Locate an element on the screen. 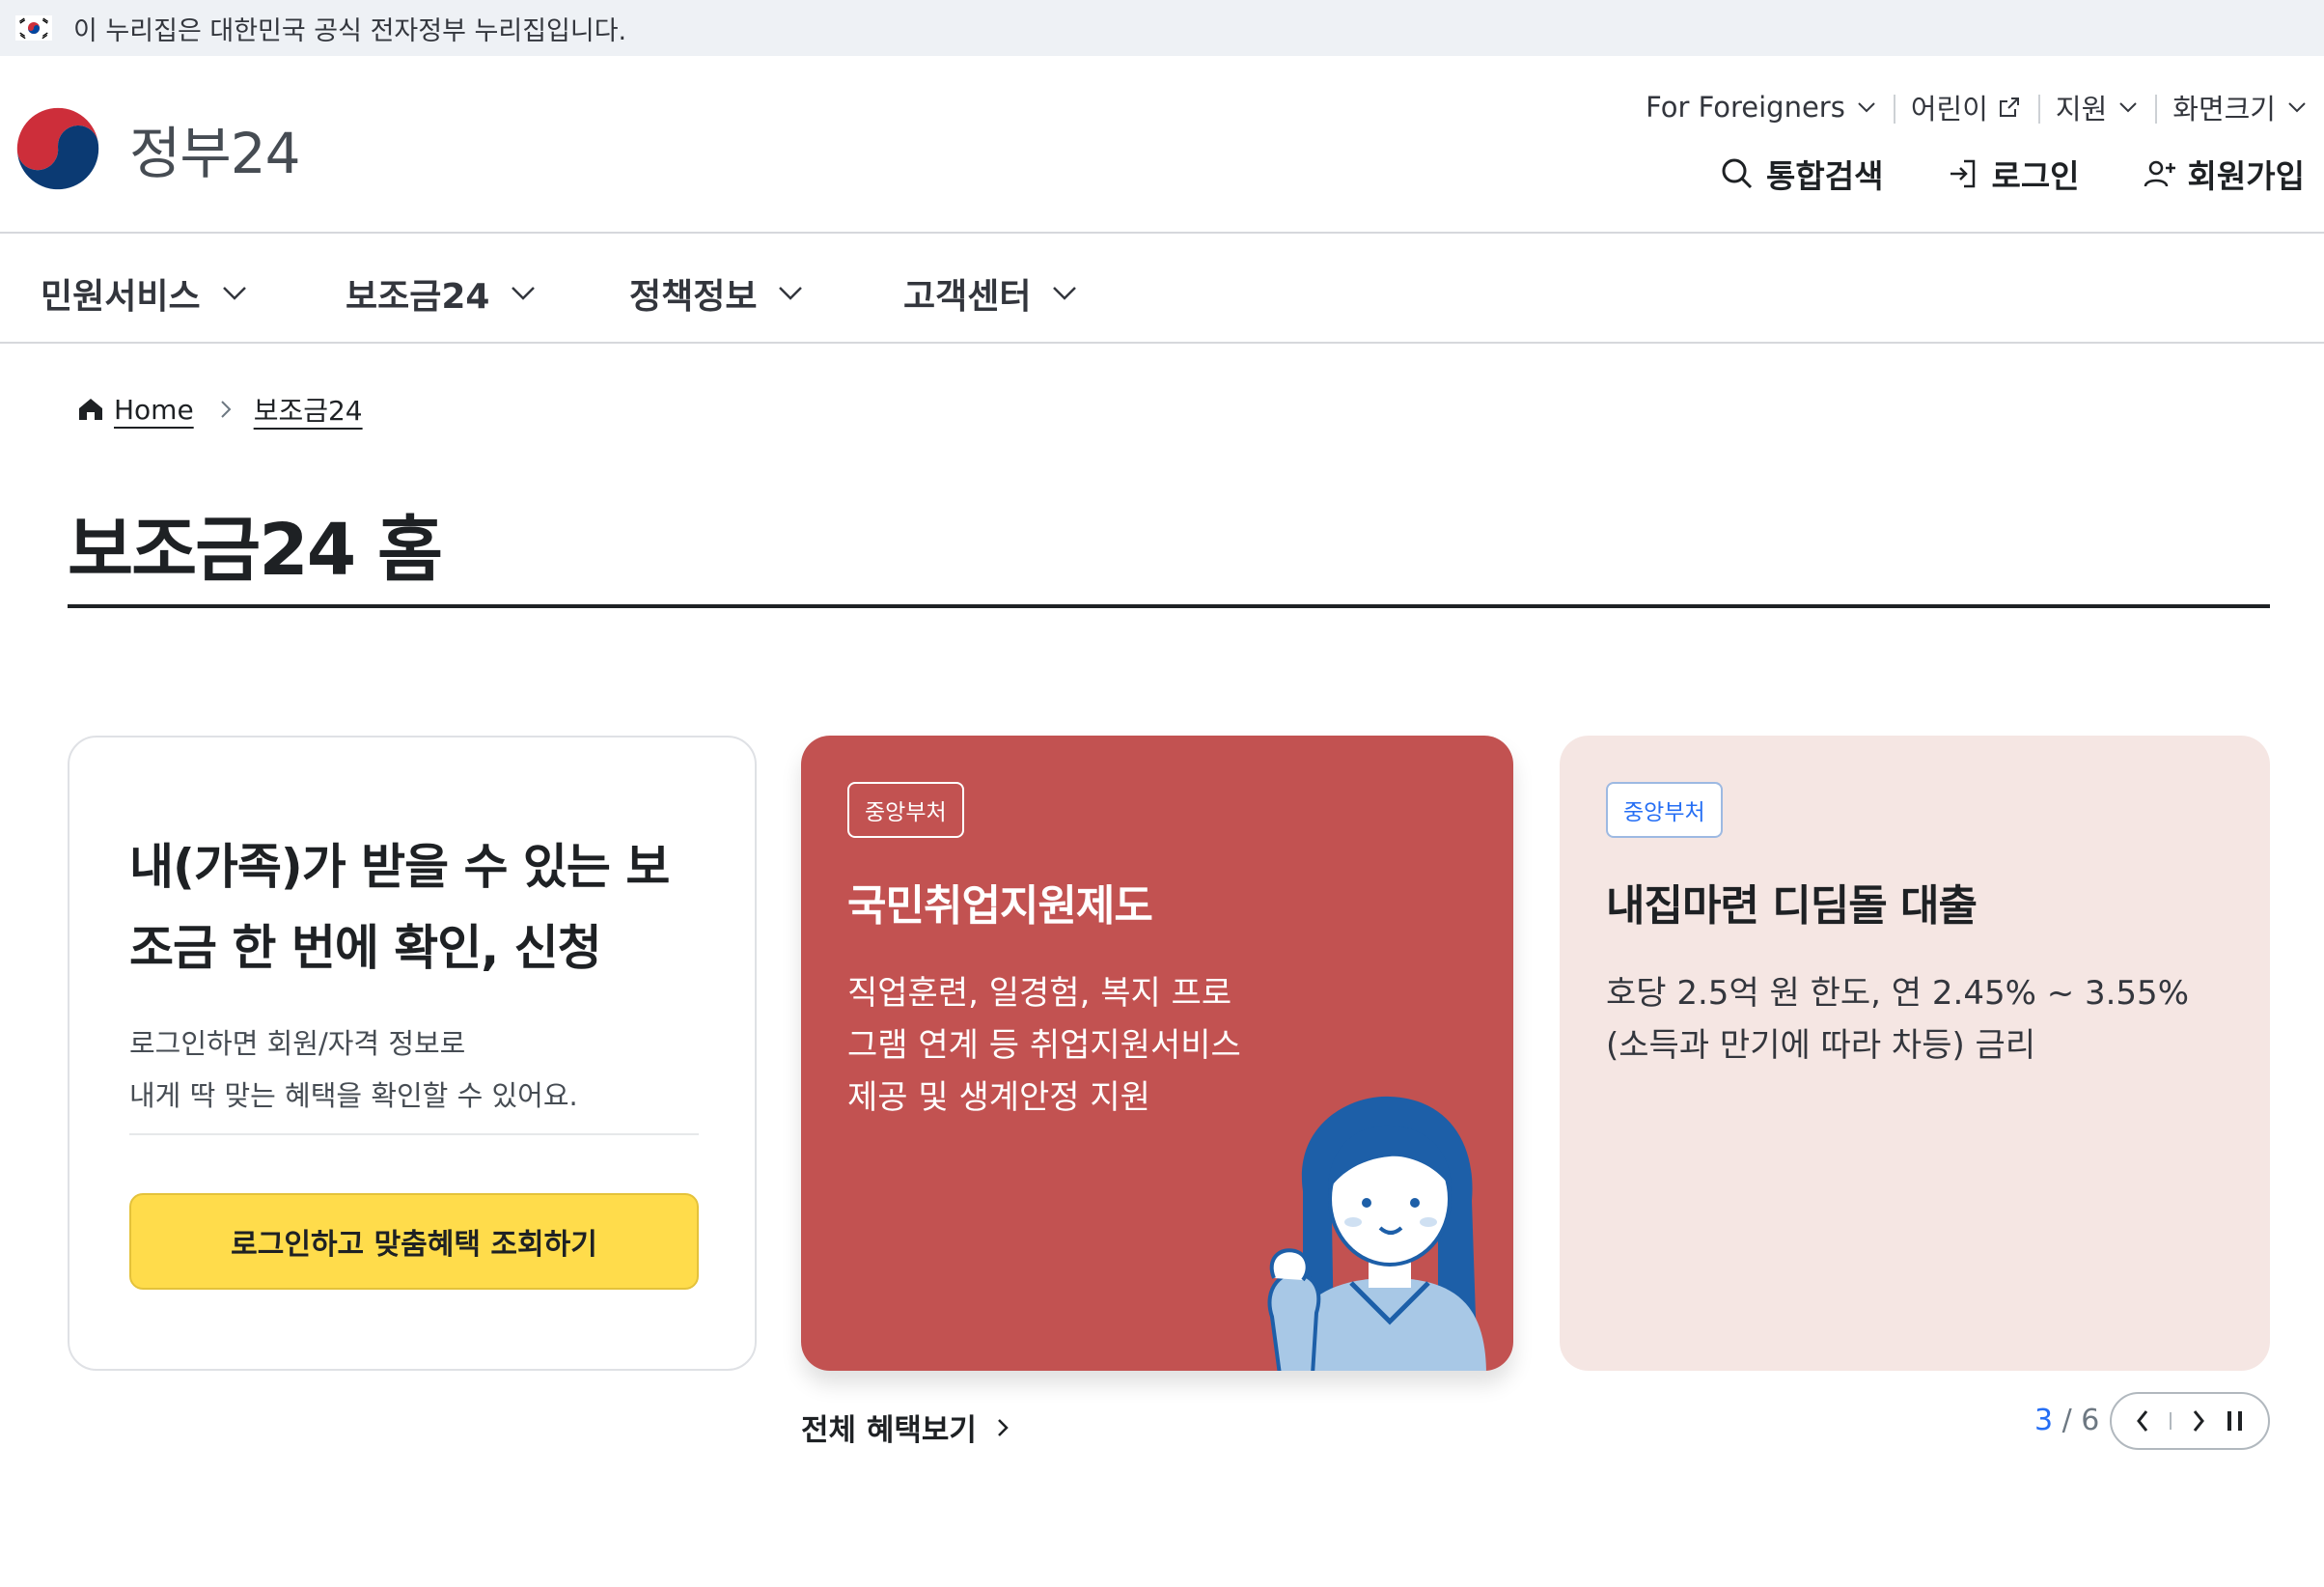  login-icon is located at coordinates (1963, 173).